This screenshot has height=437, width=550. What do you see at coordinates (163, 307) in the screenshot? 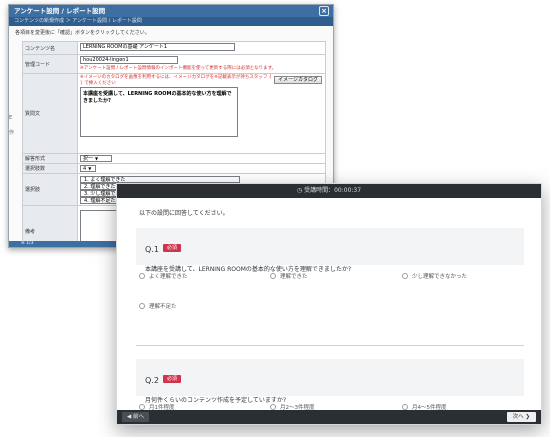
I see `q1-option-4-label: 理解不足た` at bounding box center [163, 307].